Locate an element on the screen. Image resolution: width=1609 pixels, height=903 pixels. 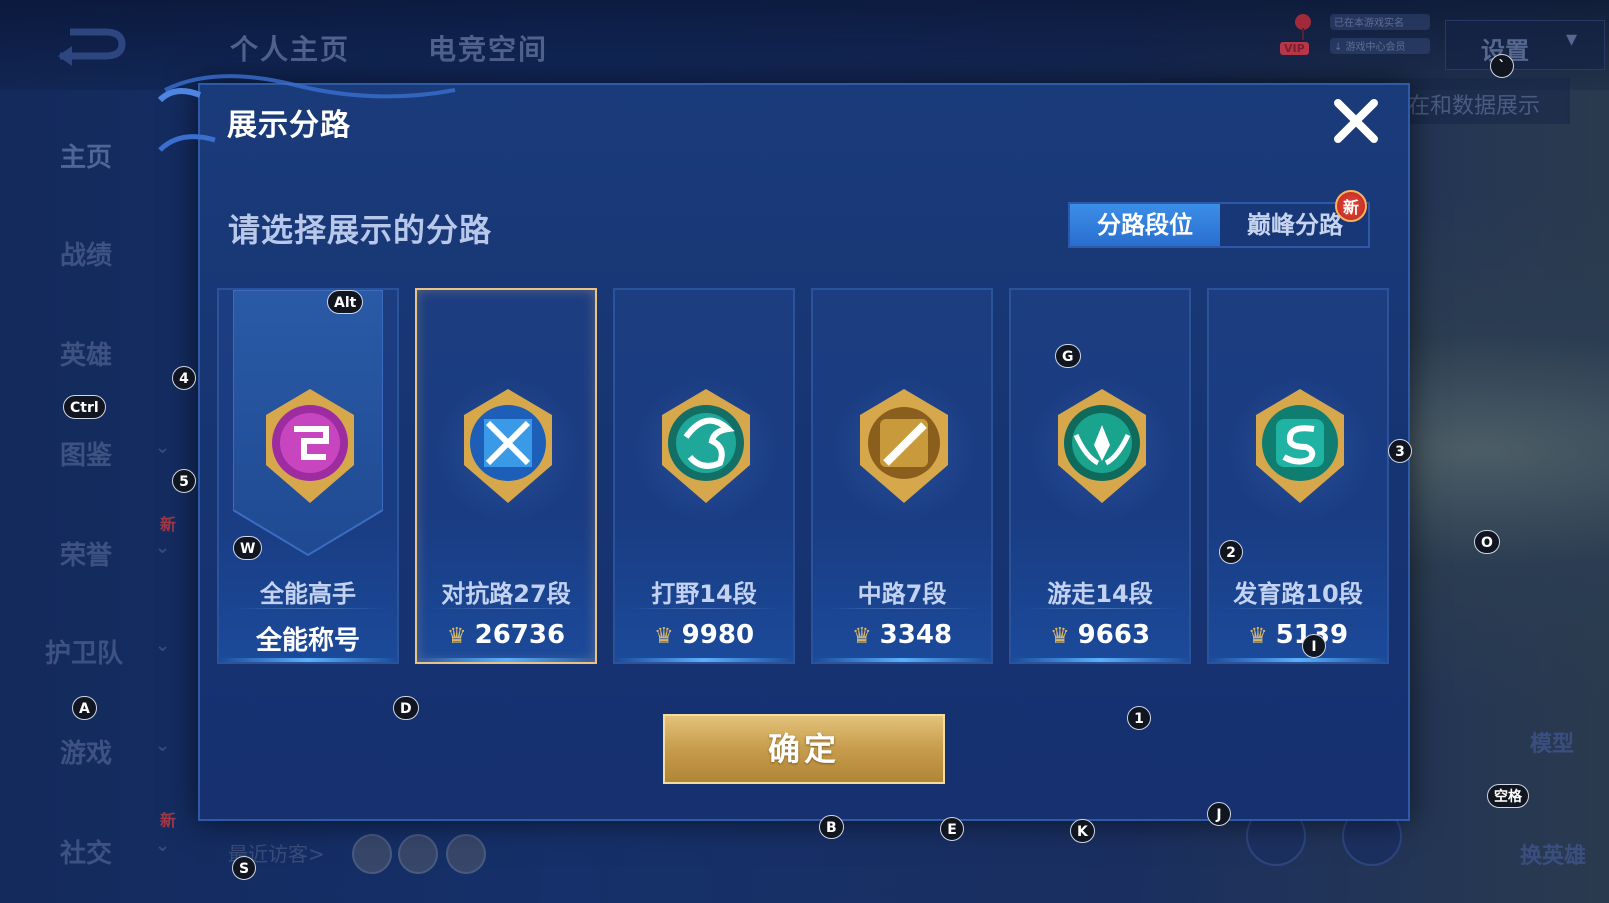
sidebar-item-social: 社交 ⌄ is located at coordinates (97, 851).